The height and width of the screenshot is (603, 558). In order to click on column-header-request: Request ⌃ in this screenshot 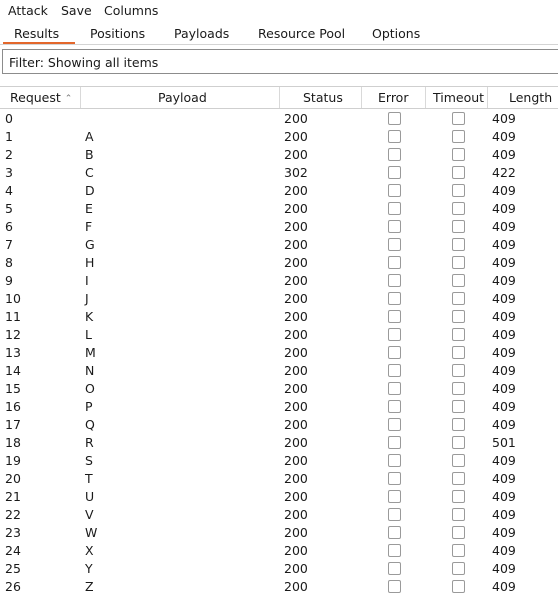, I will do `click(41, 97)`.